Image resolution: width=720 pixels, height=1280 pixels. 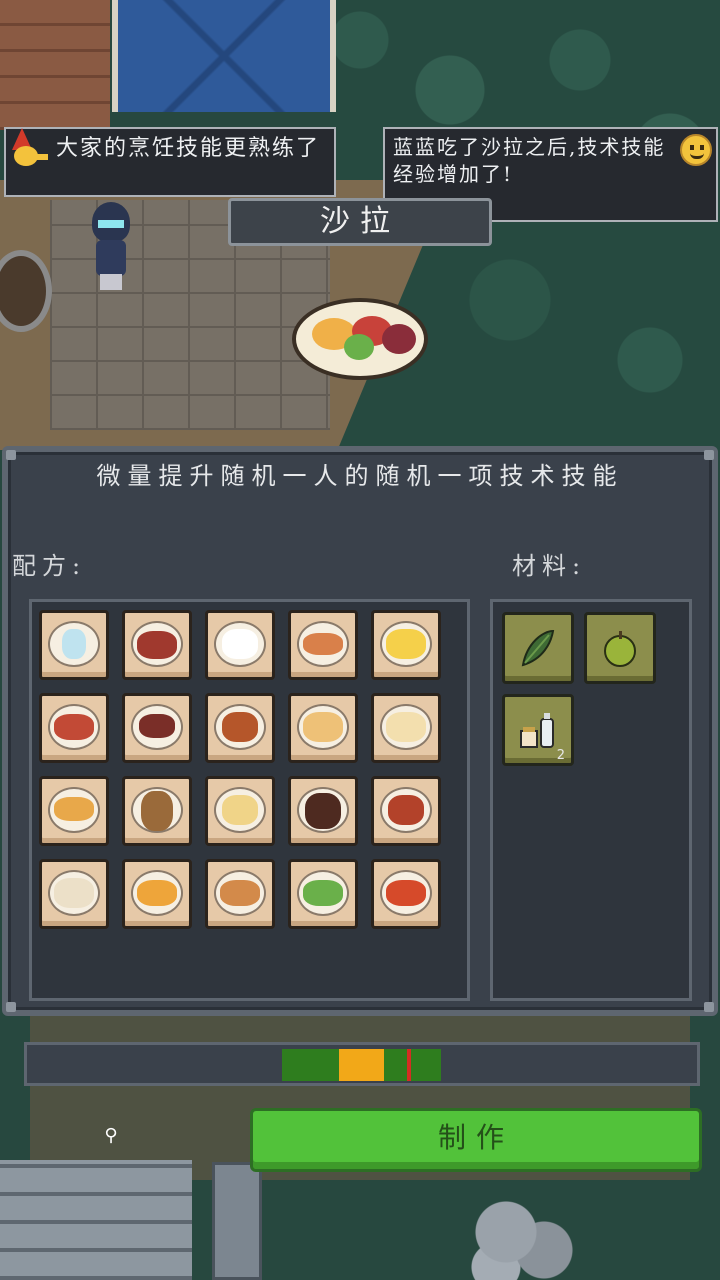 I want to click on chocolate-cake-icon, so click(x=323, y=811).